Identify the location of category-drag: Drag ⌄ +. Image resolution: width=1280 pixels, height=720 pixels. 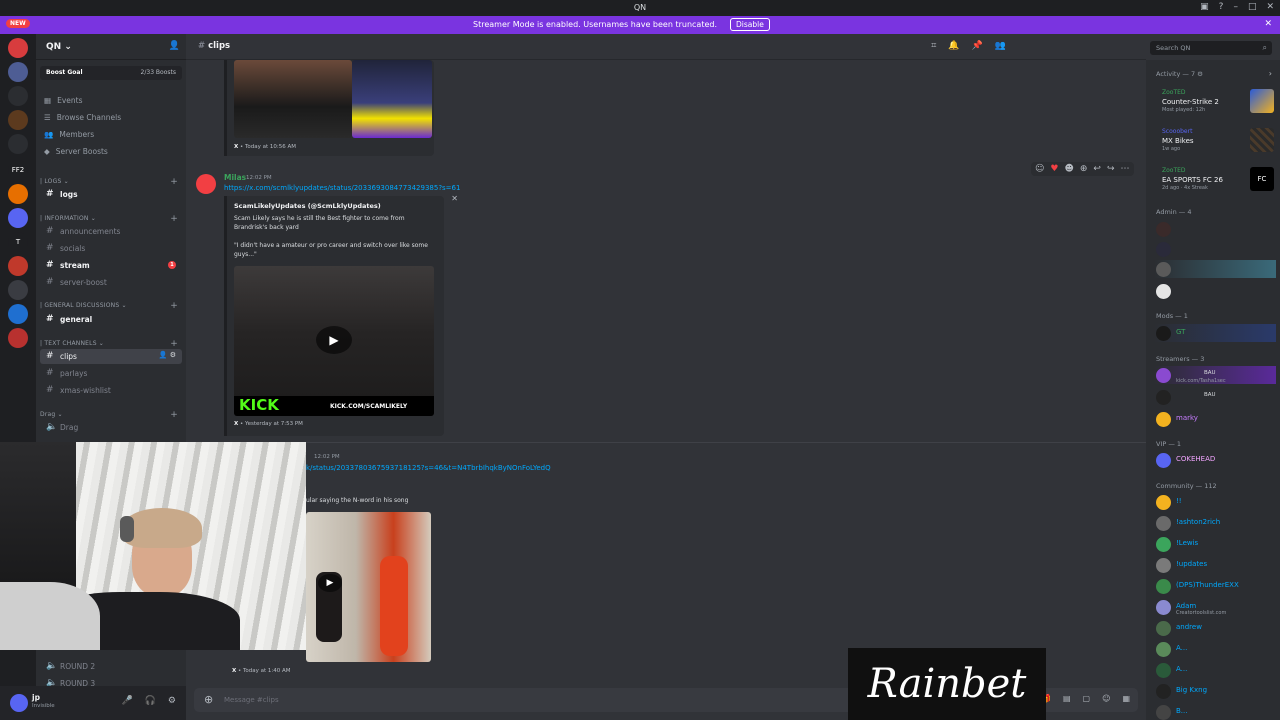
(109, 415).